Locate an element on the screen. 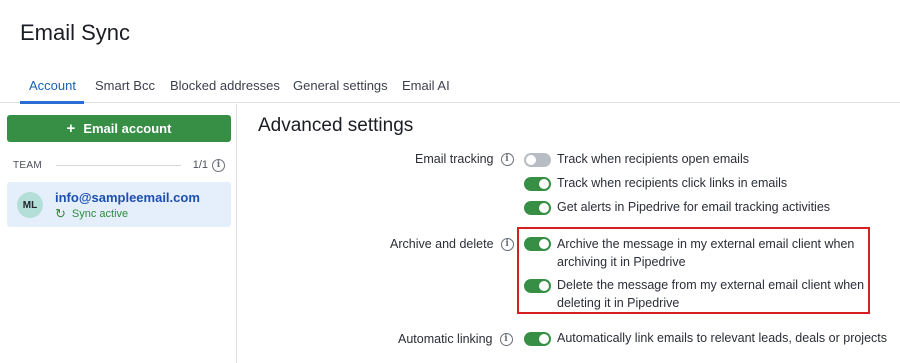 This screenshot has height=363, width=900. plus-icon: + is located at coordinates (71, 128).